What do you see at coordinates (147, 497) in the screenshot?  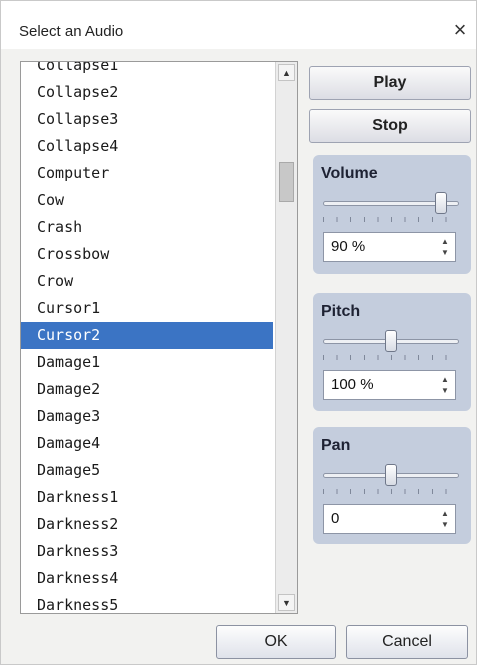 I see `list-item: Darkness1` at bounding box center [147, 497].